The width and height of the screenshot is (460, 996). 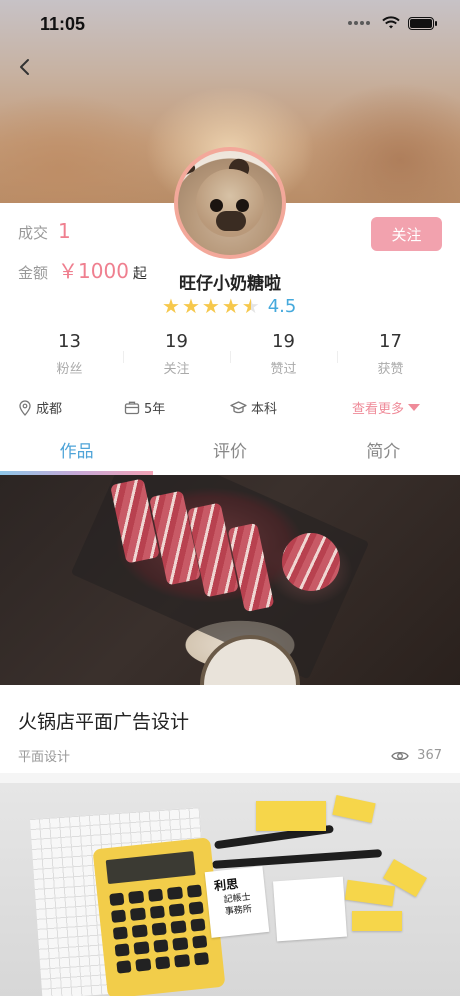 What do you see at coordinates (176, 369) in the screenshot?
I see `count-label: 关注` at bounding box center [176, 369].